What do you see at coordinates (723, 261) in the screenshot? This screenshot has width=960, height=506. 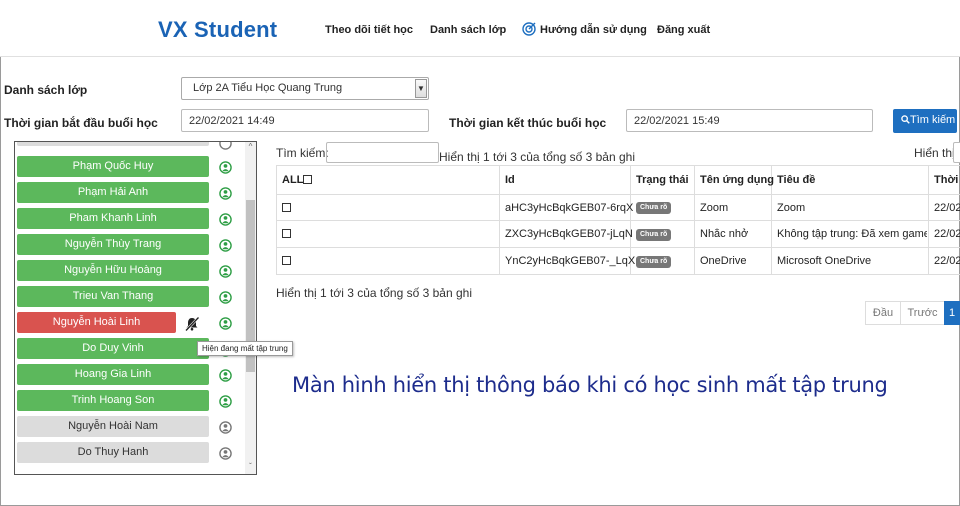 I see `row-app: OneDrive` at bounding box center [723, 261].